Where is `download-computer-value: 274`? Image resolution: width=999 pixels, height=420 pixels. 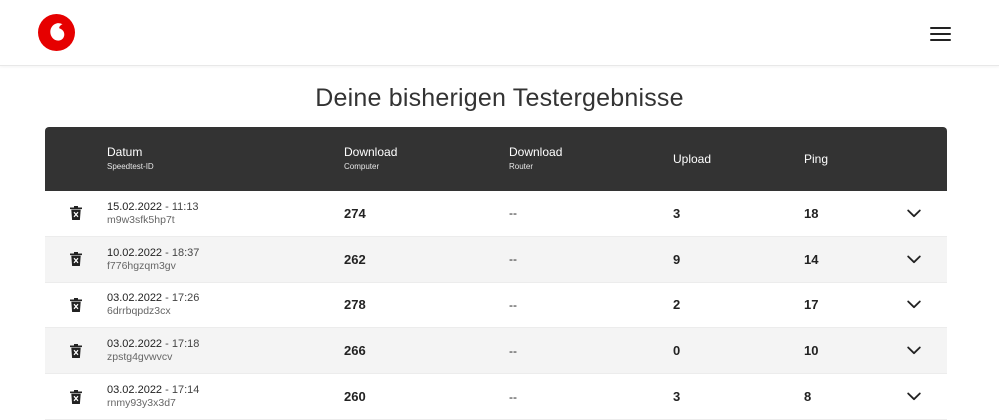
download-computer-value: 274 is located at coordinates (355, 213).